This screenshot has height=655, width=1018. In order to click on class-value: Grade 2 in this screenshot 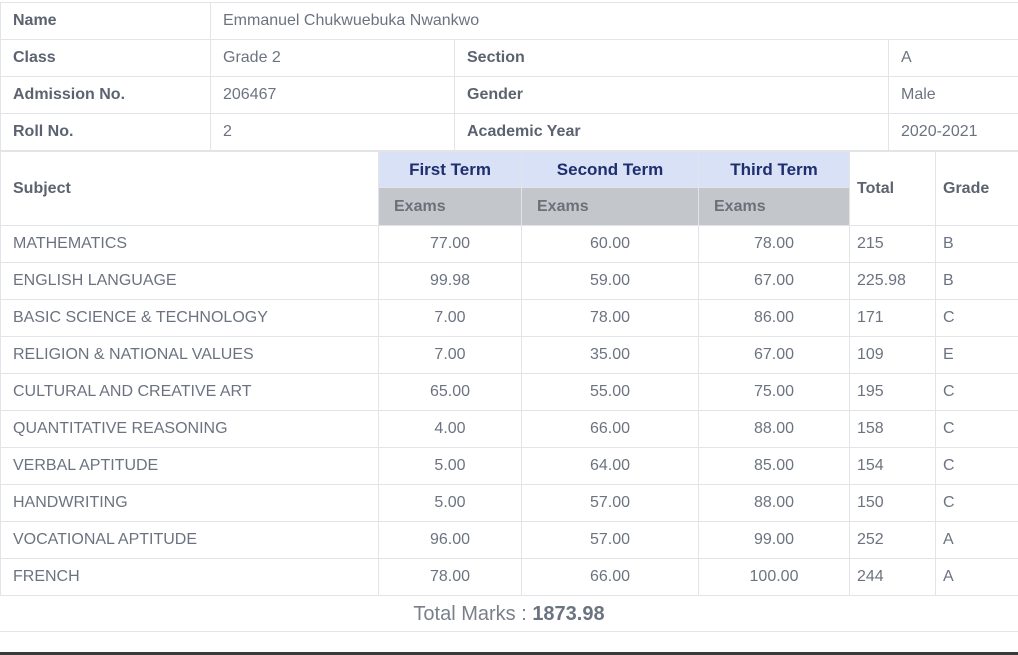, I will do `click(332, 58)`.